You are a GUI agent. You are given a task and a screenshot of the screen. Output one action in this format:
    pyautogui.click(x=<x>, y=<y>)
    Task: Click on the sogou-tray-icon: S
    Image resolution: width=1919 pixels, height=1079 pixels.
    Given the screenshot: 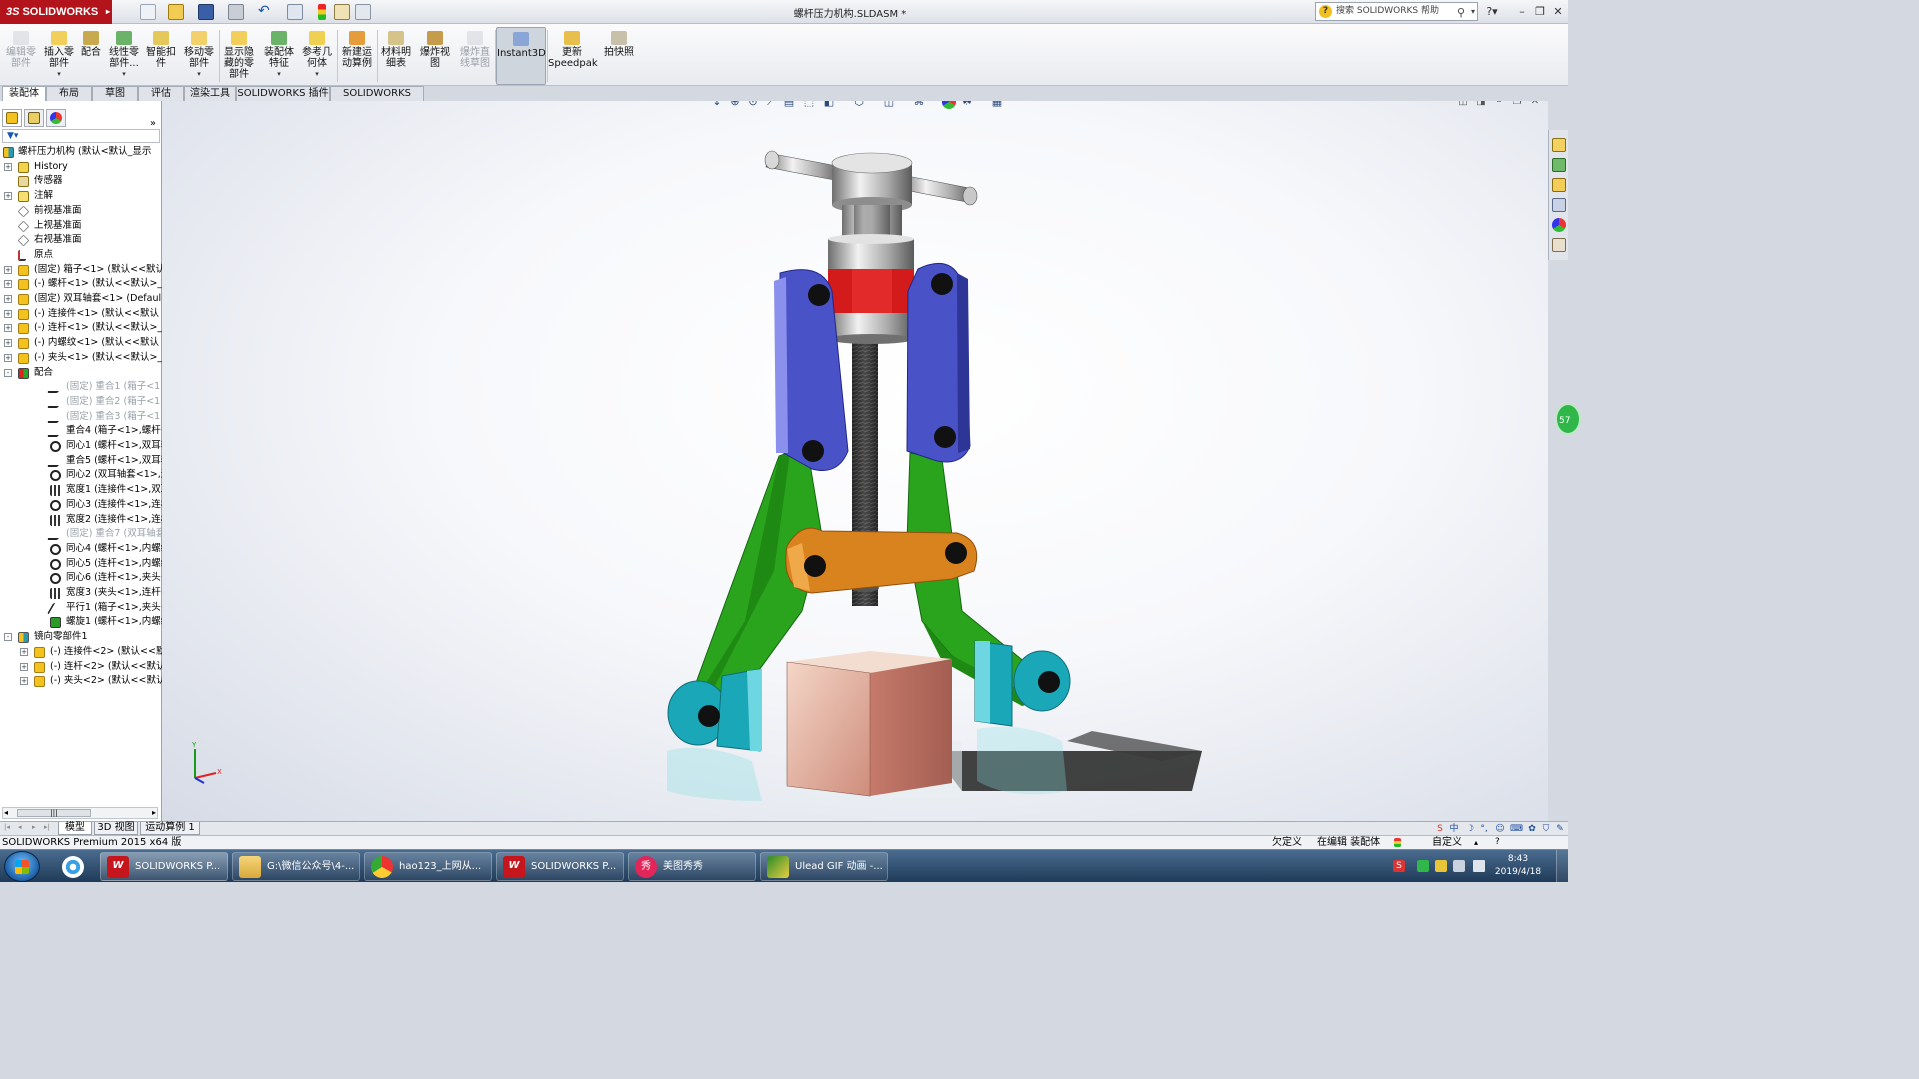 What is the action you would take?
    pyautogui.click(x=1399, y=866)
    